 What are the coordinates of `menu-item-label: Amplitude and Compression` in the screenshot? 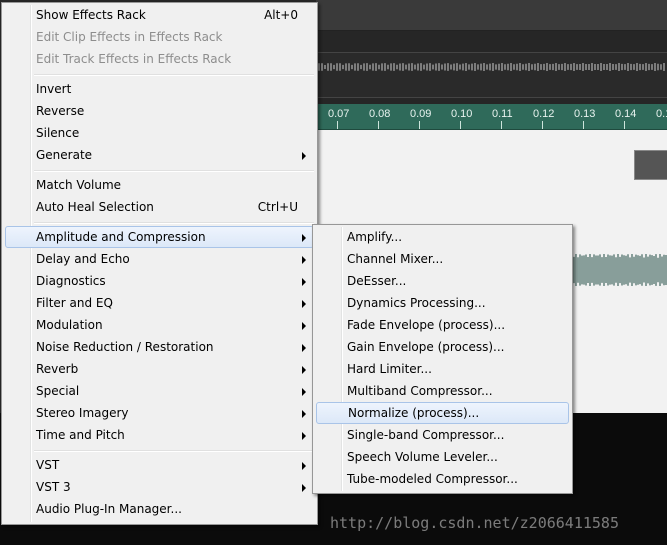 It's located at (121, 237).